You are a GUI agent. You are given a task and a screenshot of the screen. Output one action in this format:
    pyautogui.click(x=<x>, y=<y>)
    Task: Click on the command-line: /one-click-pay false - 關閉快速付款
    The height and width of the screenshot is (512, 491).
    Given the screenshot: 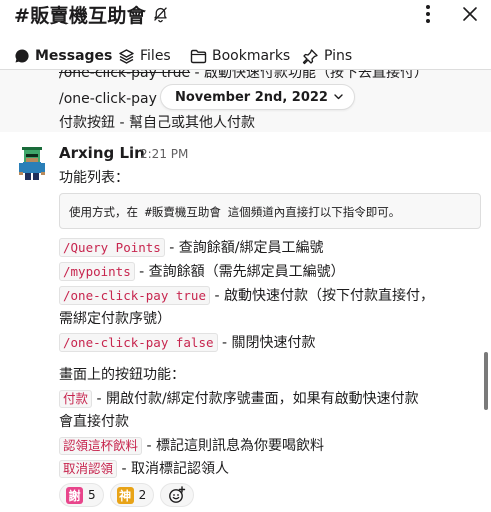 What is the action you would take?
    pyautogui.click(x=187, y=342)
    